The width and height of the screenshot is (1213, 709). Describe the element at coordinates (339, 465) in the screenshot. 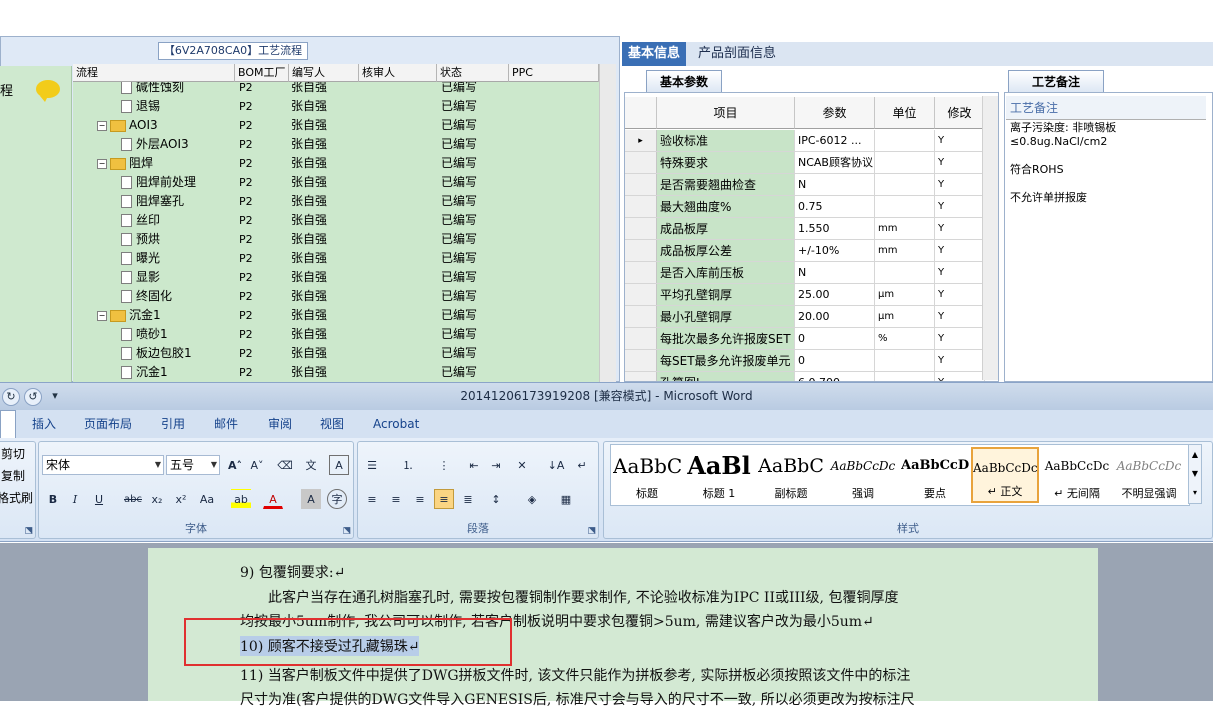

I see `char-border-icon: A` at that location.